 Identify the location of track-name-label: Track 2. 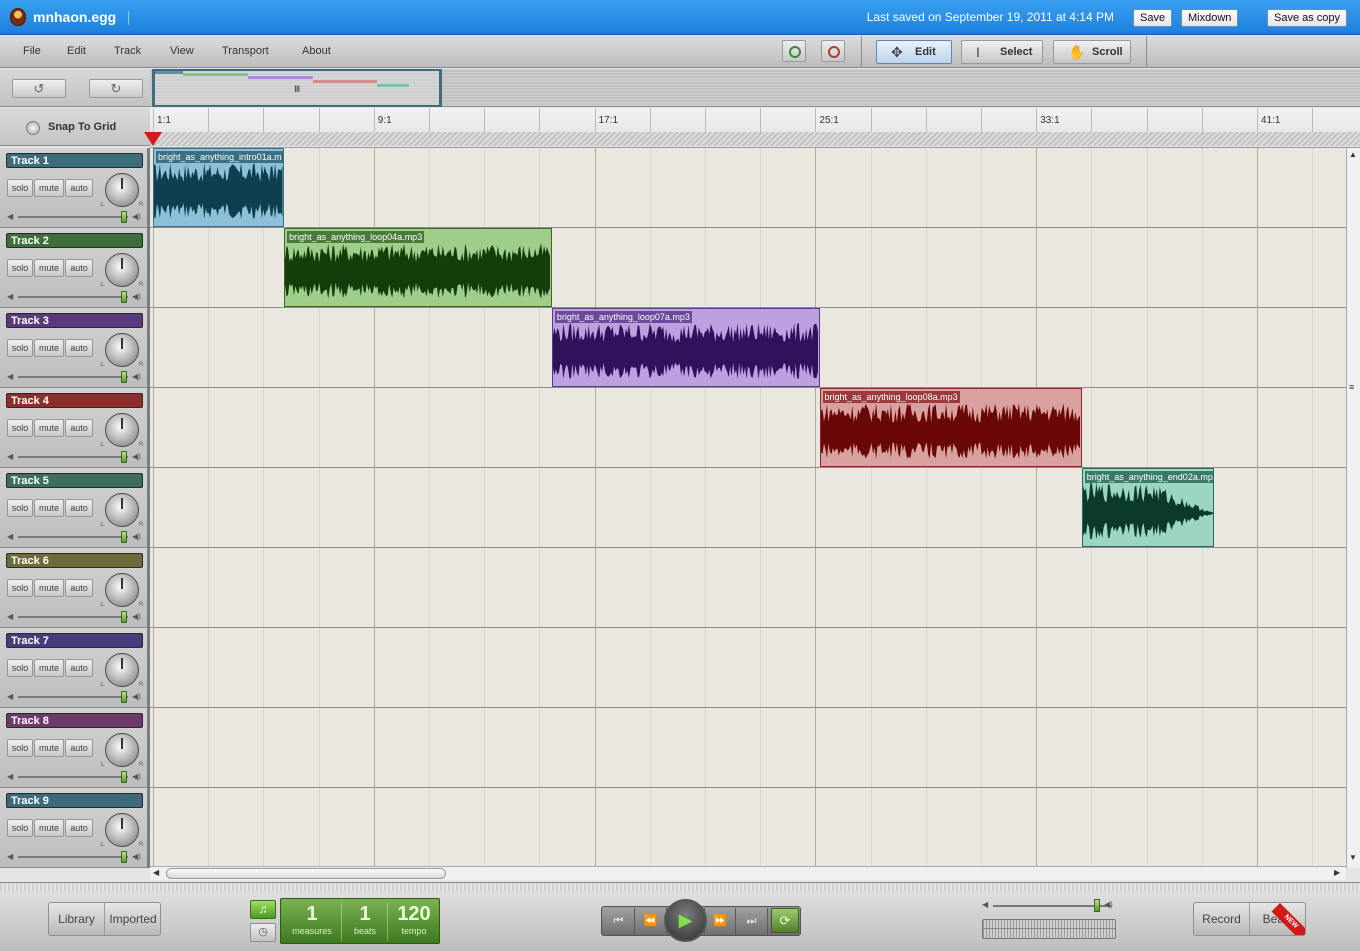
(74, 240).